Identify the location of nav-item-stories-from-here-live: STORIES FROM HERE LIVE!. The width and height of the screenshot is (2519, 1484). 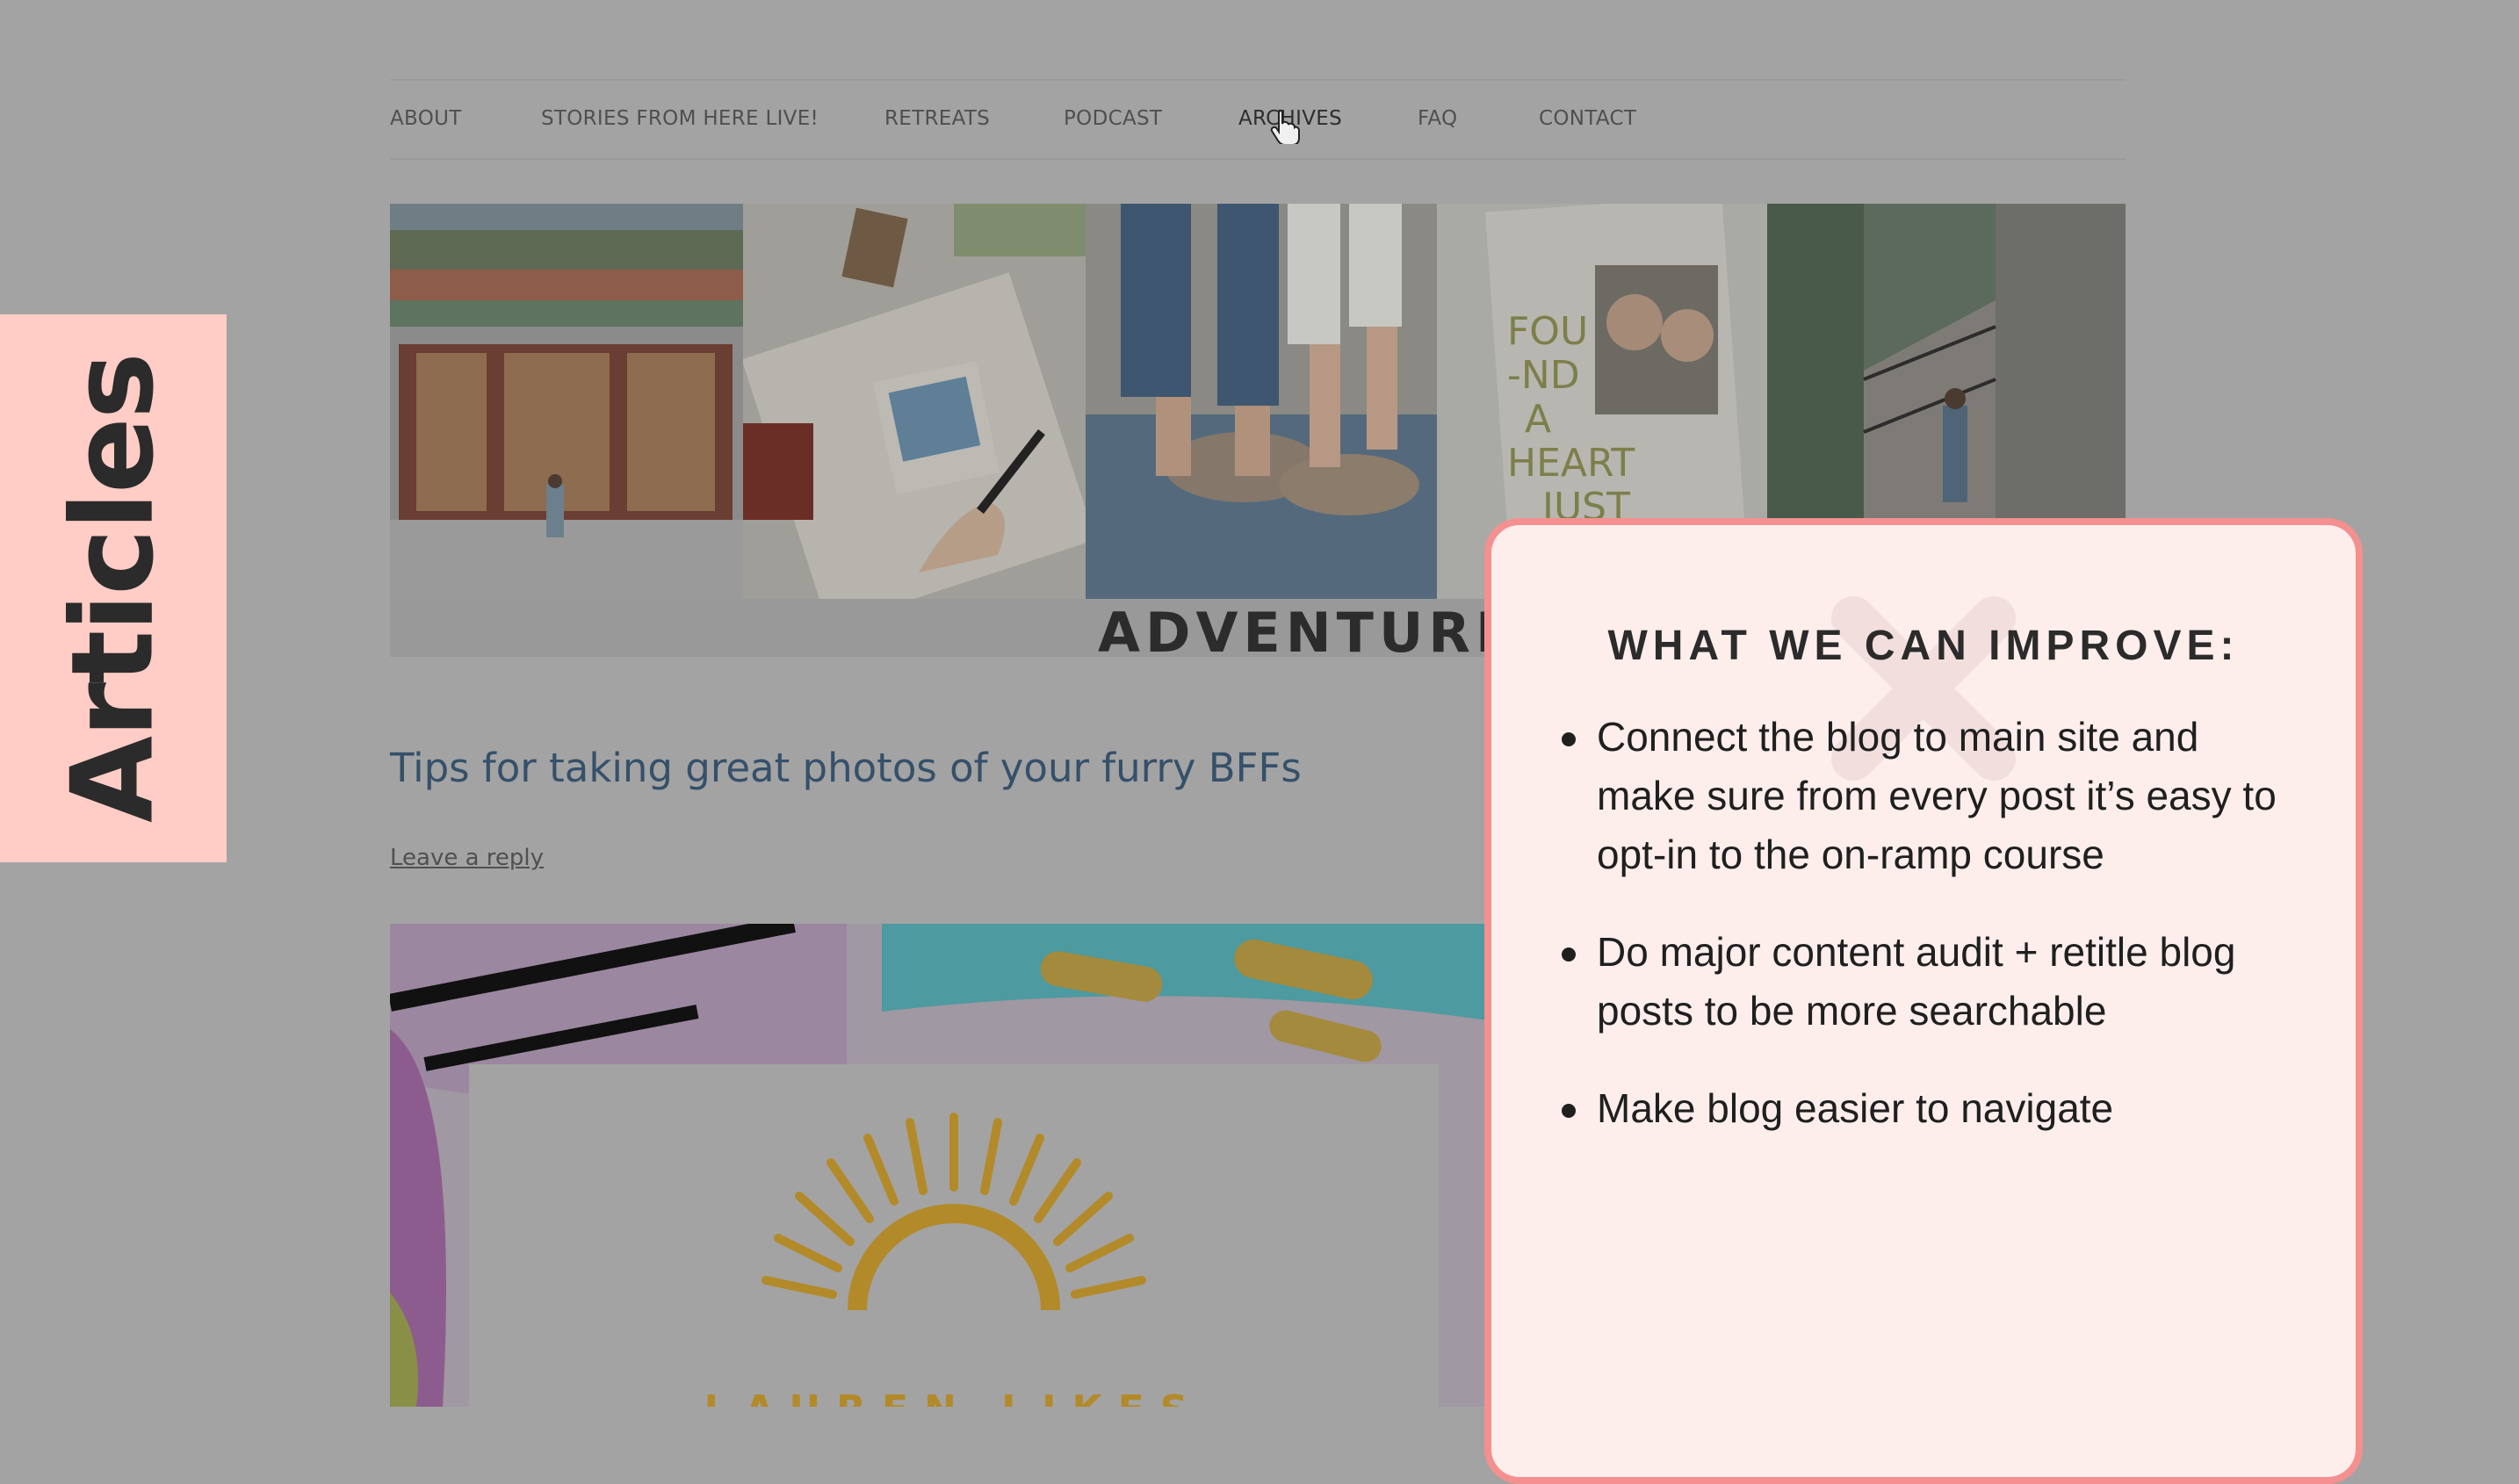
(680, 118).